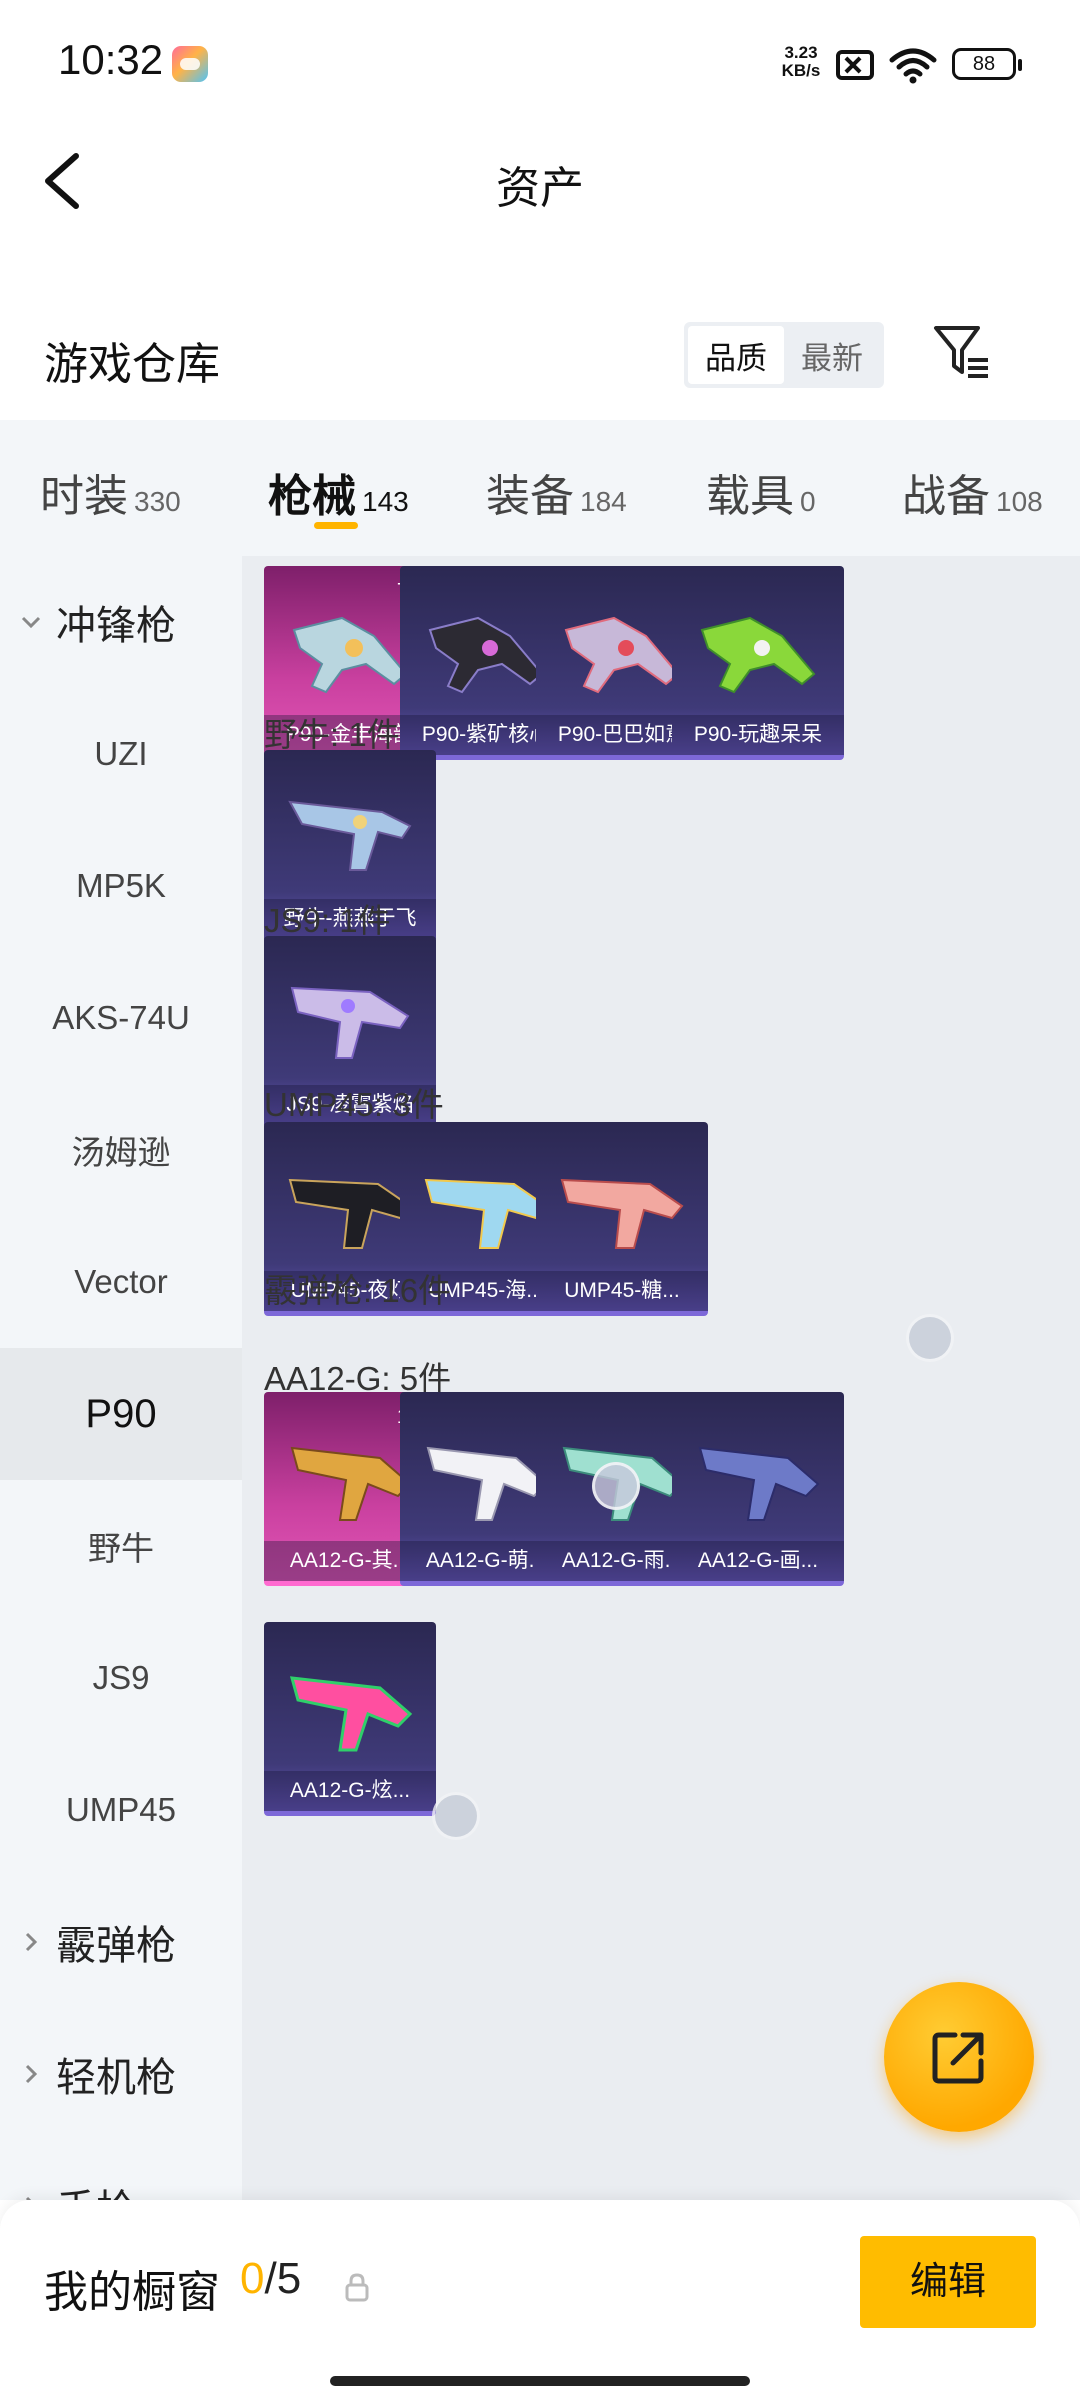 Image resolution: width=1080 pixels, height=2400 pixels. I want to click on tab-label: 装备, so click(530, 496).